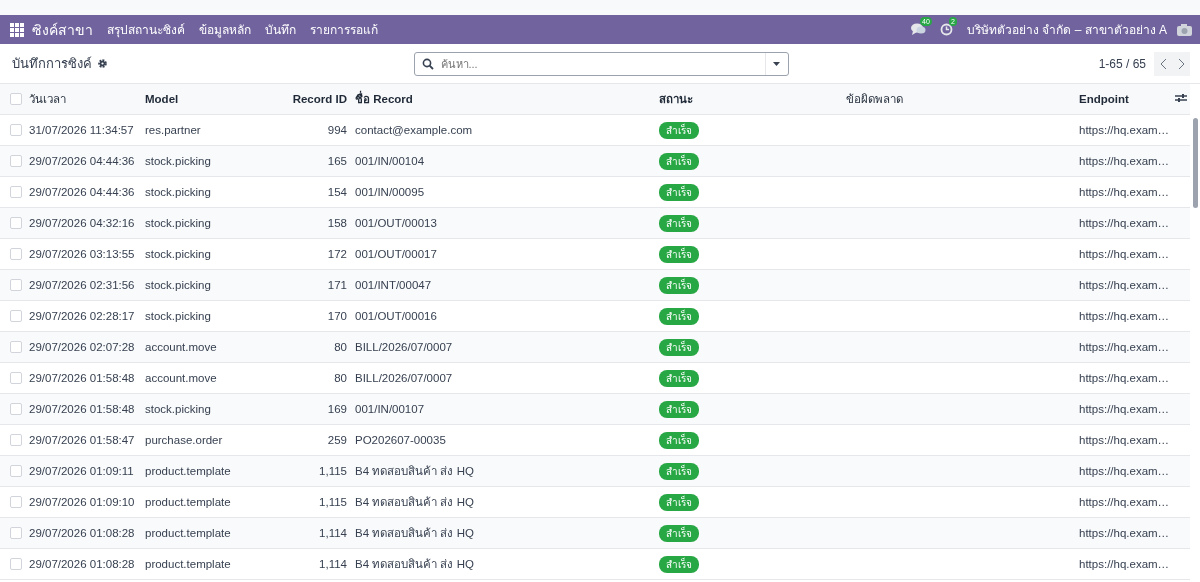 The height and width of the screenshot is (582, 1200). What do you see at coordinates (676, 99) in the screenshot?
I see `column-header: สถานะ` at bounding box center [676, 99].